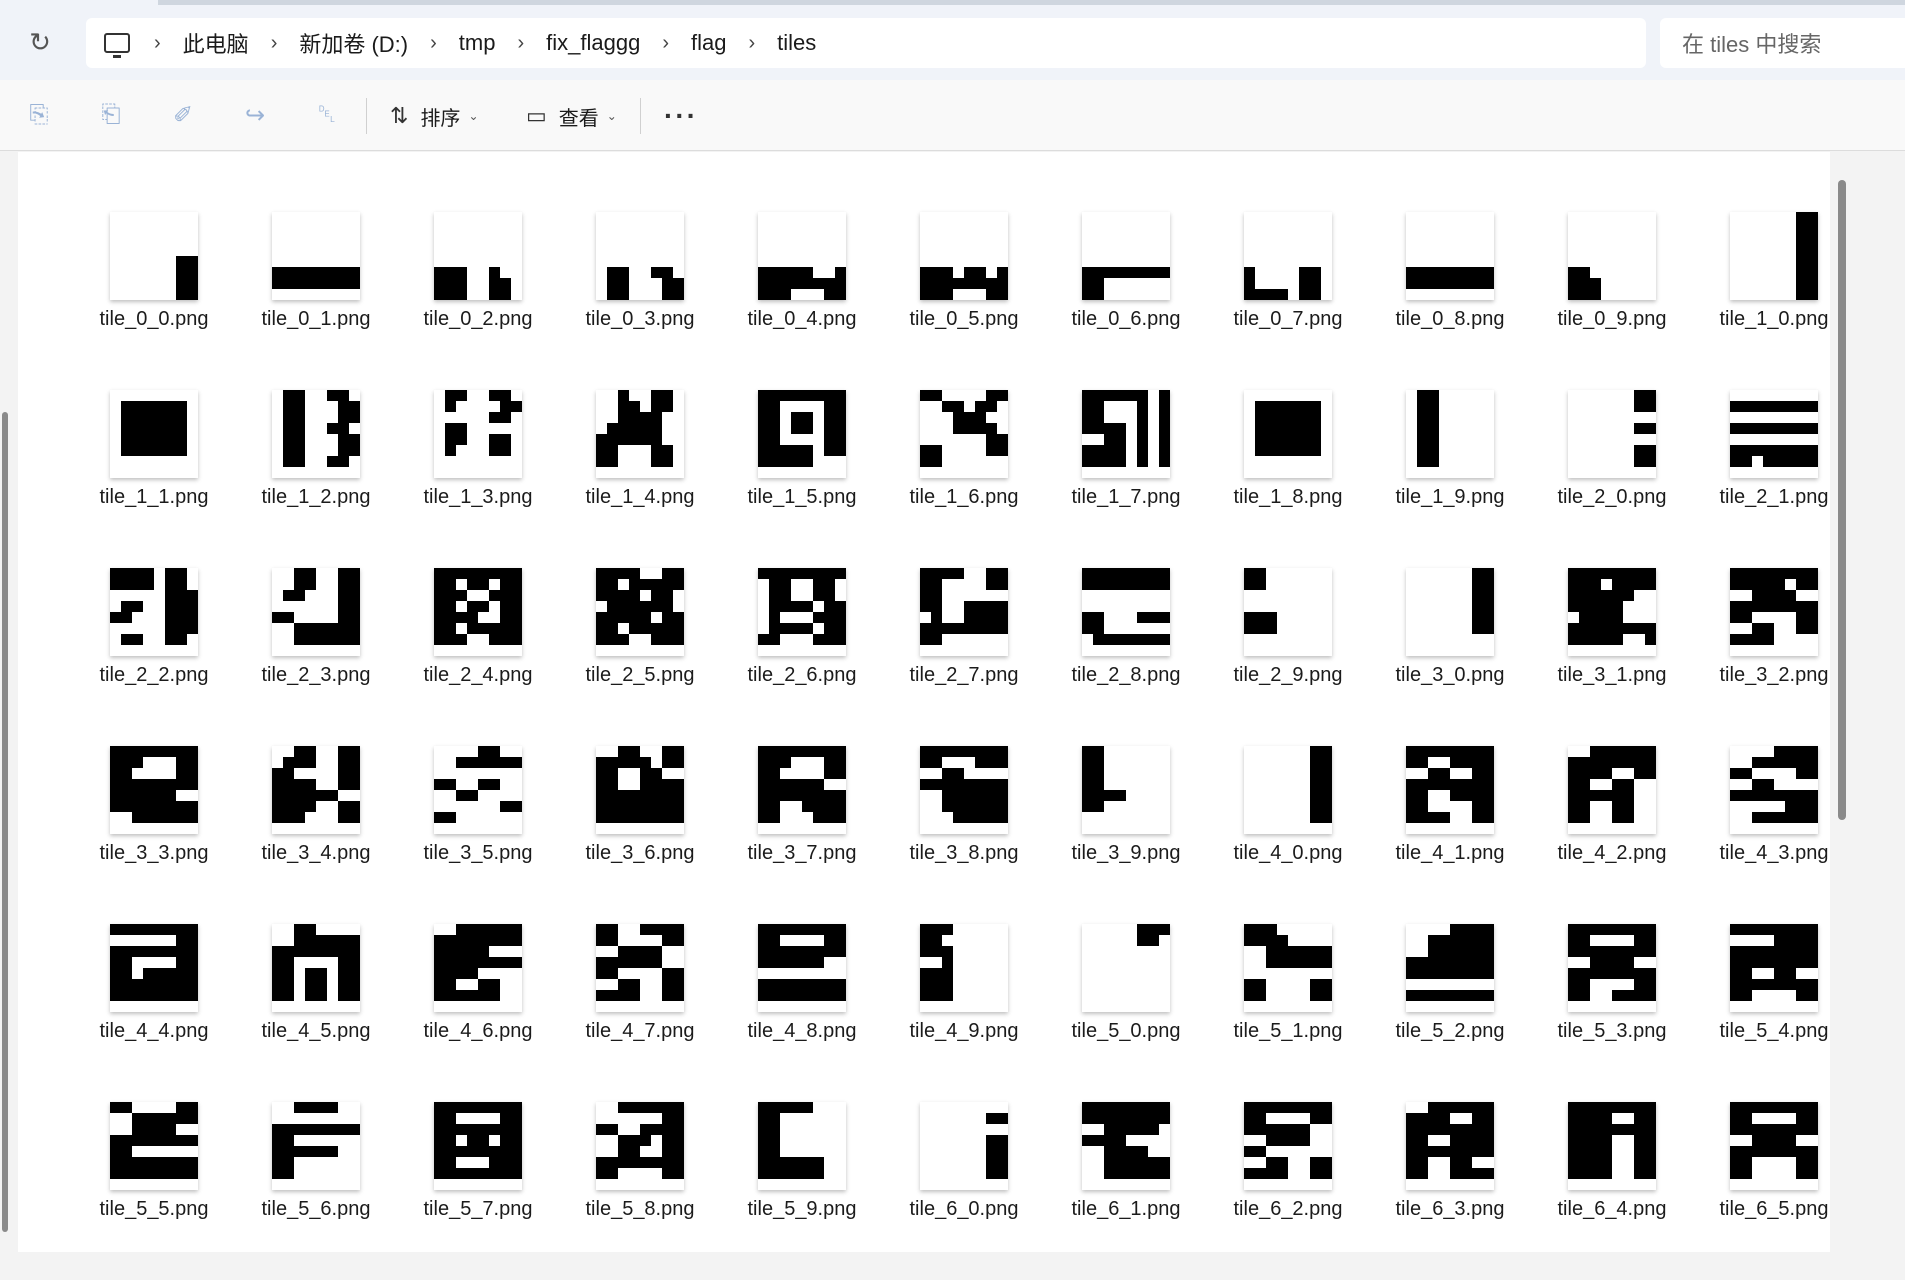  Describe the element at coordinates (1842, 500) in the screenshot. I see `scrollbar-thumb` at that location.